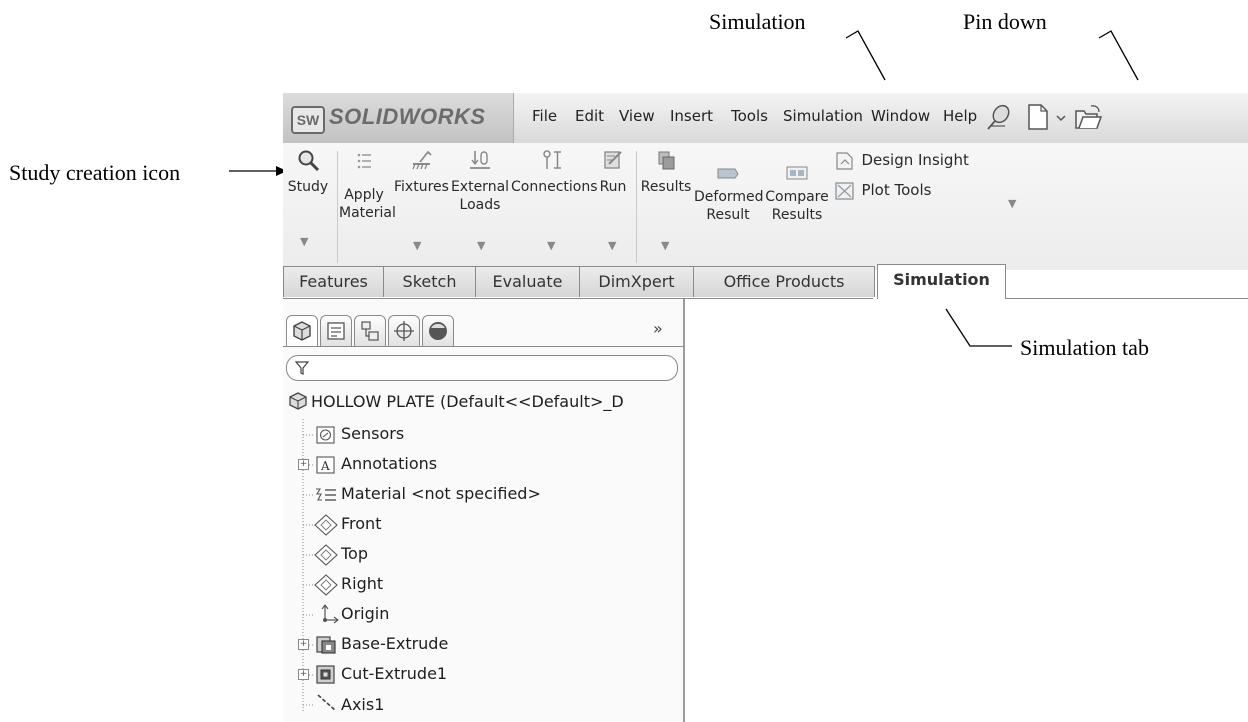  What do you see at coordinates (1061, 117) in the screenshot?
I see `chevron-down-icon` at bounding box center [1061, 117].